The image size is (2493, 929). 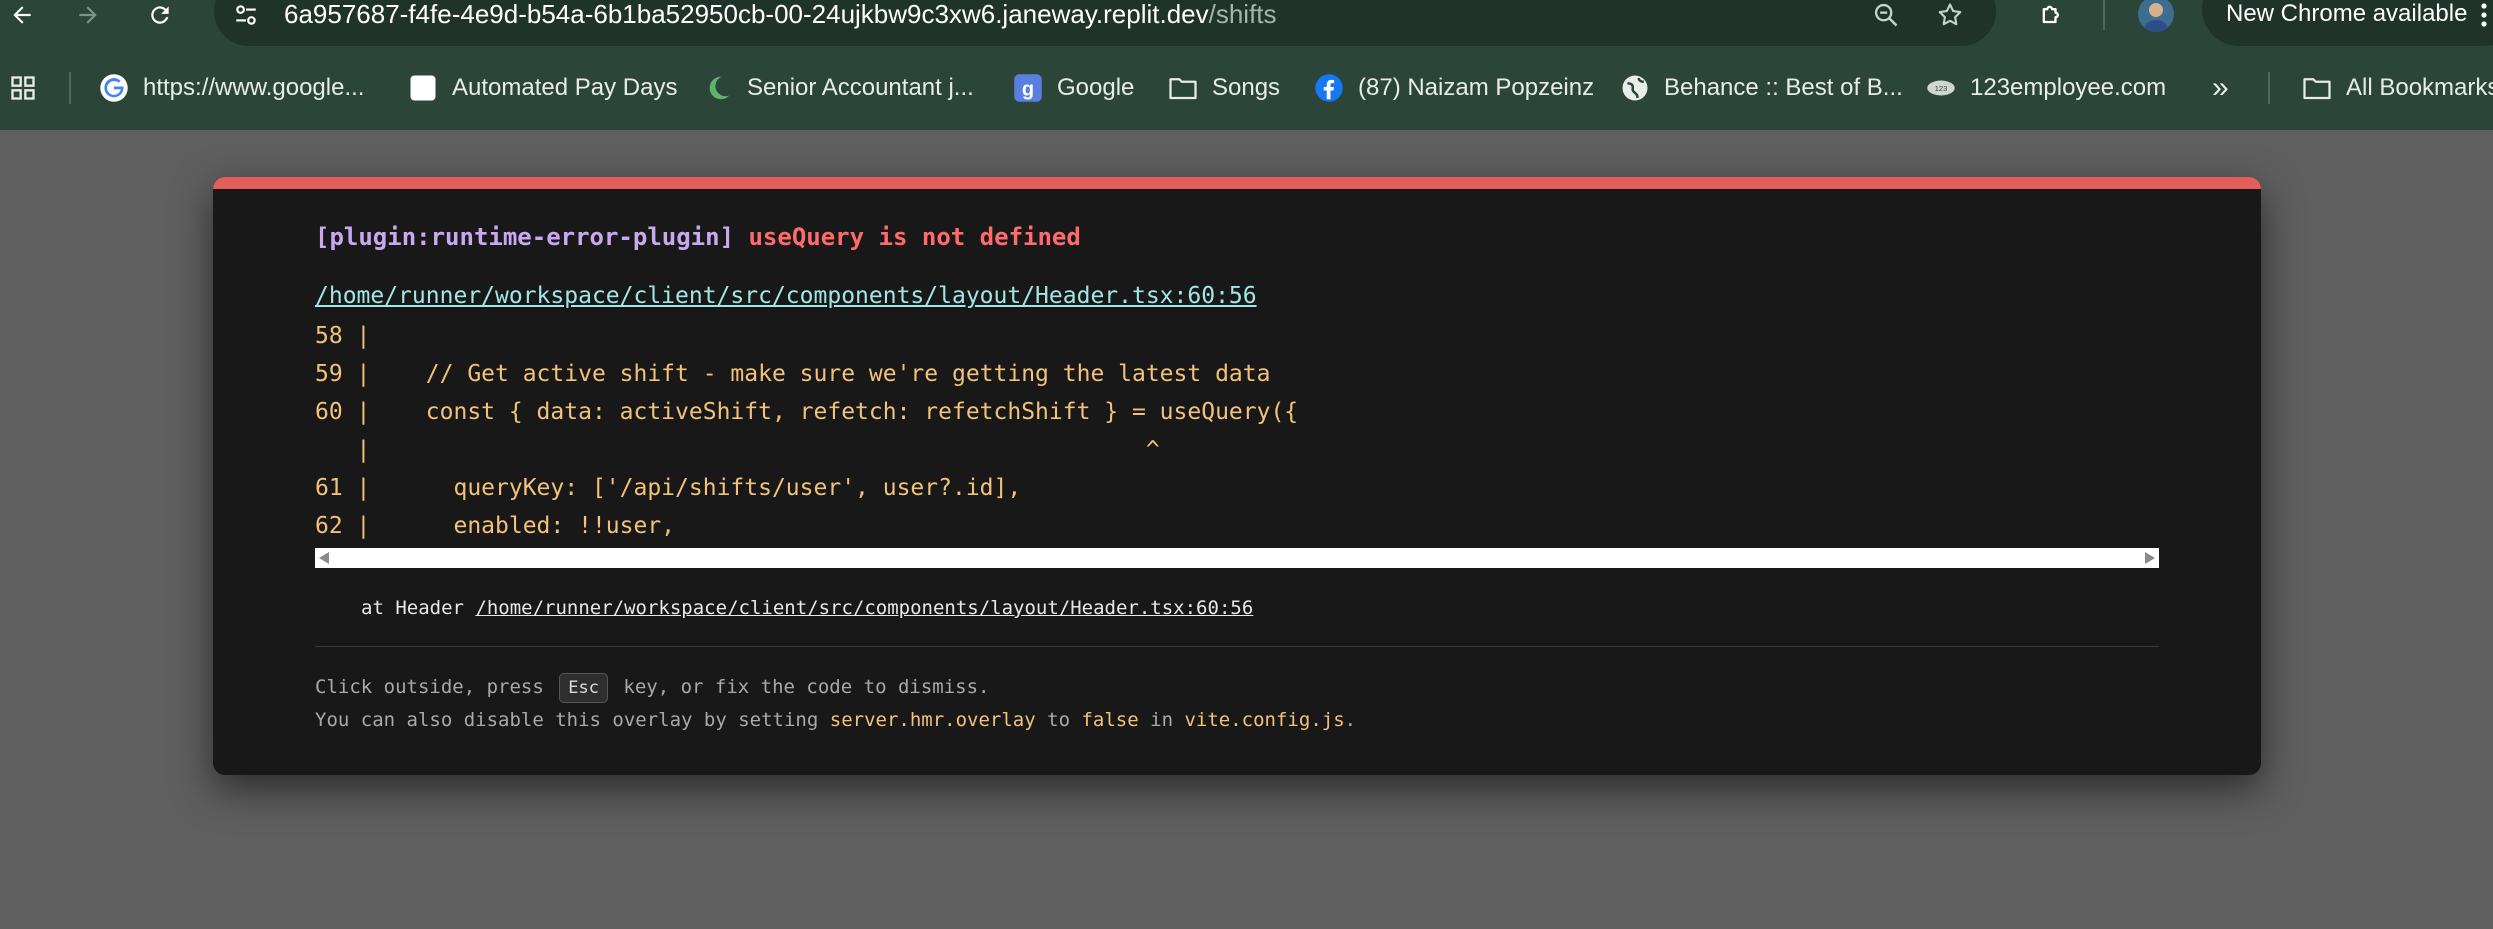 What do you see at coordinates (1476, 87) in the screenshot?
I see `bookmark-label: (87) Naizam Popzeinz` at bounding box center [1476, 87].